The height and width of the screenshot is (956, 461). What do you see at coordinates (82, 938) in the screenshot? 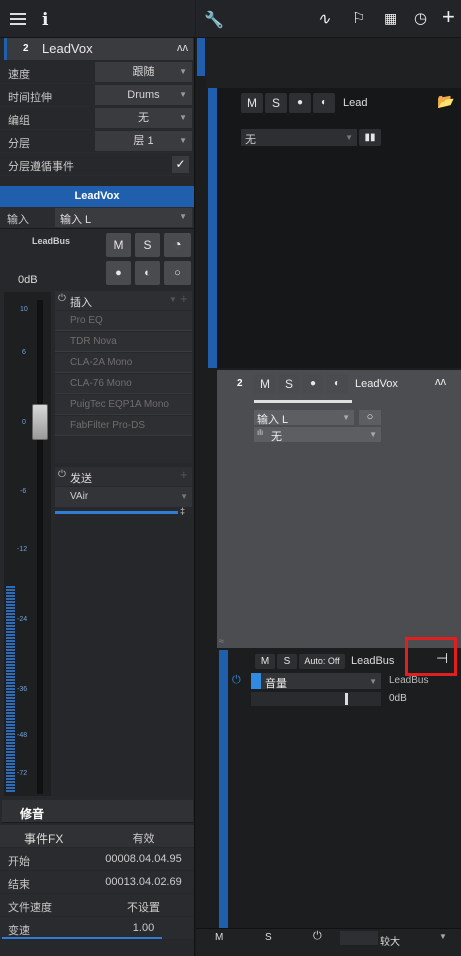
I see `speed-bar` at bounding box center [82, 938].